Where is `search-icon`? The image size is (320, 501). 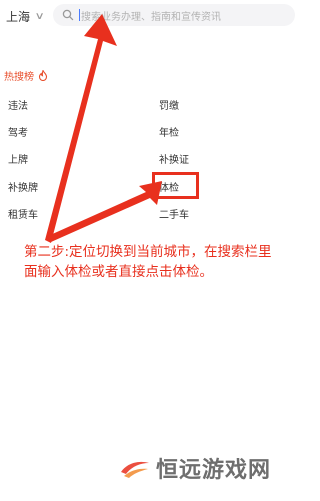 search-icon is located at coordinates (68, 15).